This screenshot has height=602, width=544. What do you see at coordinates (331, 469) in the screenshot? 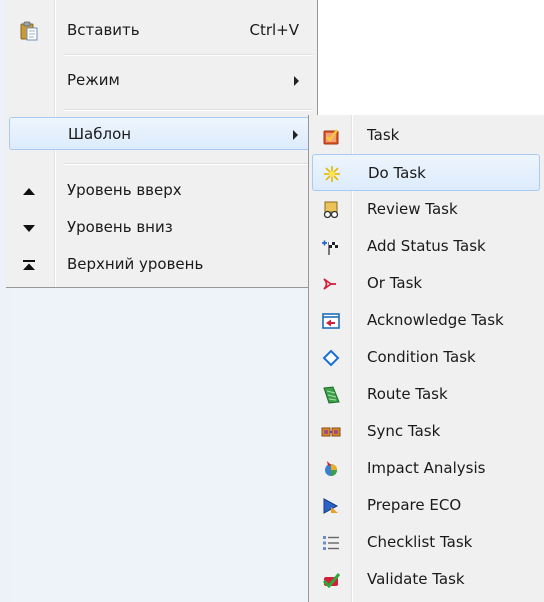
I see `impact-analysis-icon` at bounding box center [331, 469].